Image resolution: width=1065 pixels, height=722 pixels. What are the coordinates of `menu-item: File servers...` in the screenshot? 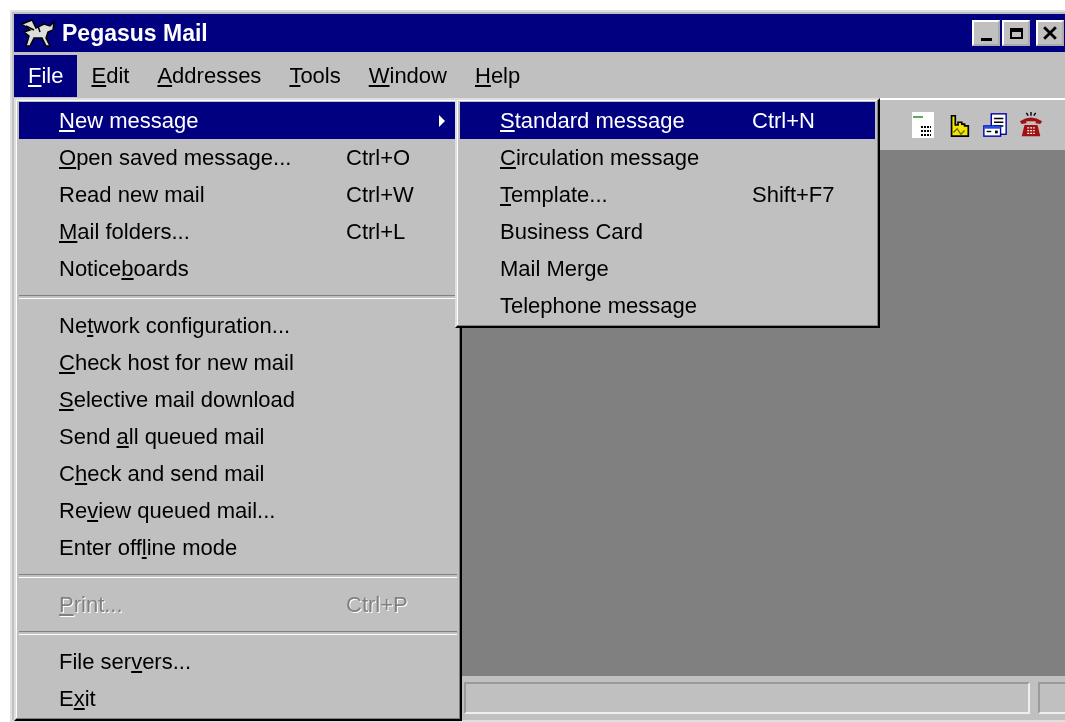 It's located at (238, 661).